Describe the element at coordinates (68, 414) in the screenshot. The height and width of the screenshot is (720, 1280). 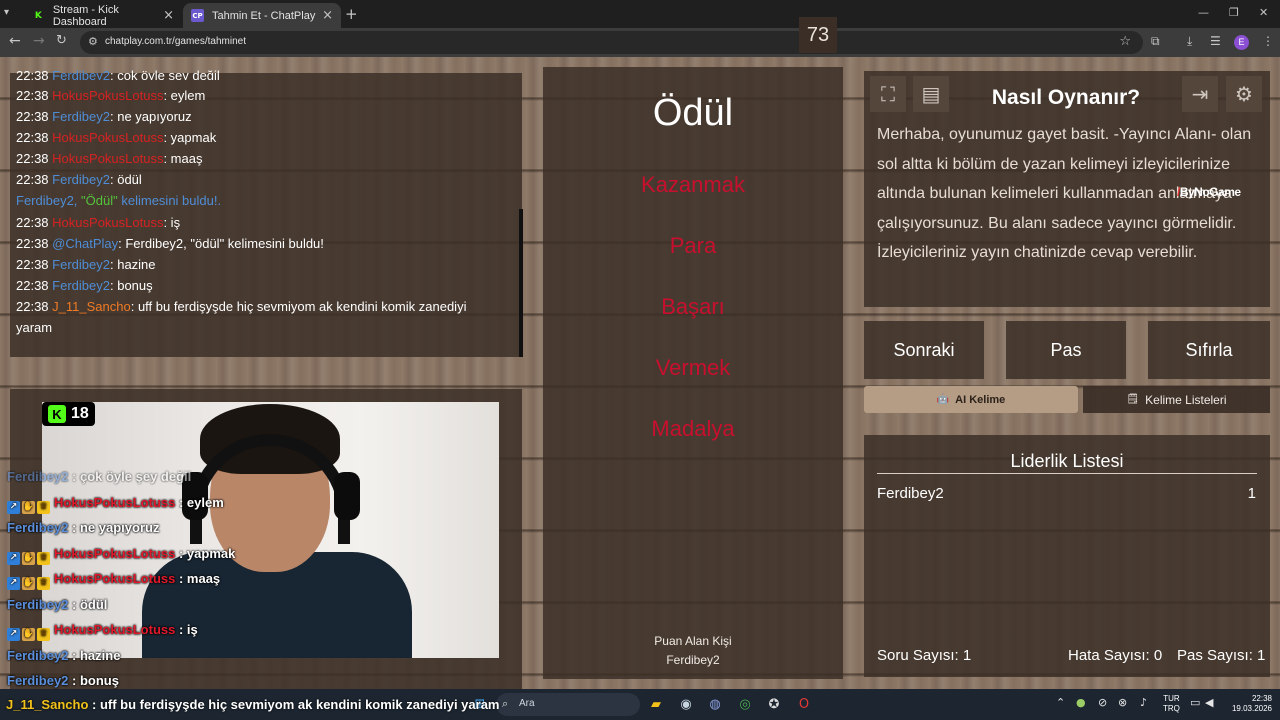
I see `kick-viewer-badge: K 18` at that location.